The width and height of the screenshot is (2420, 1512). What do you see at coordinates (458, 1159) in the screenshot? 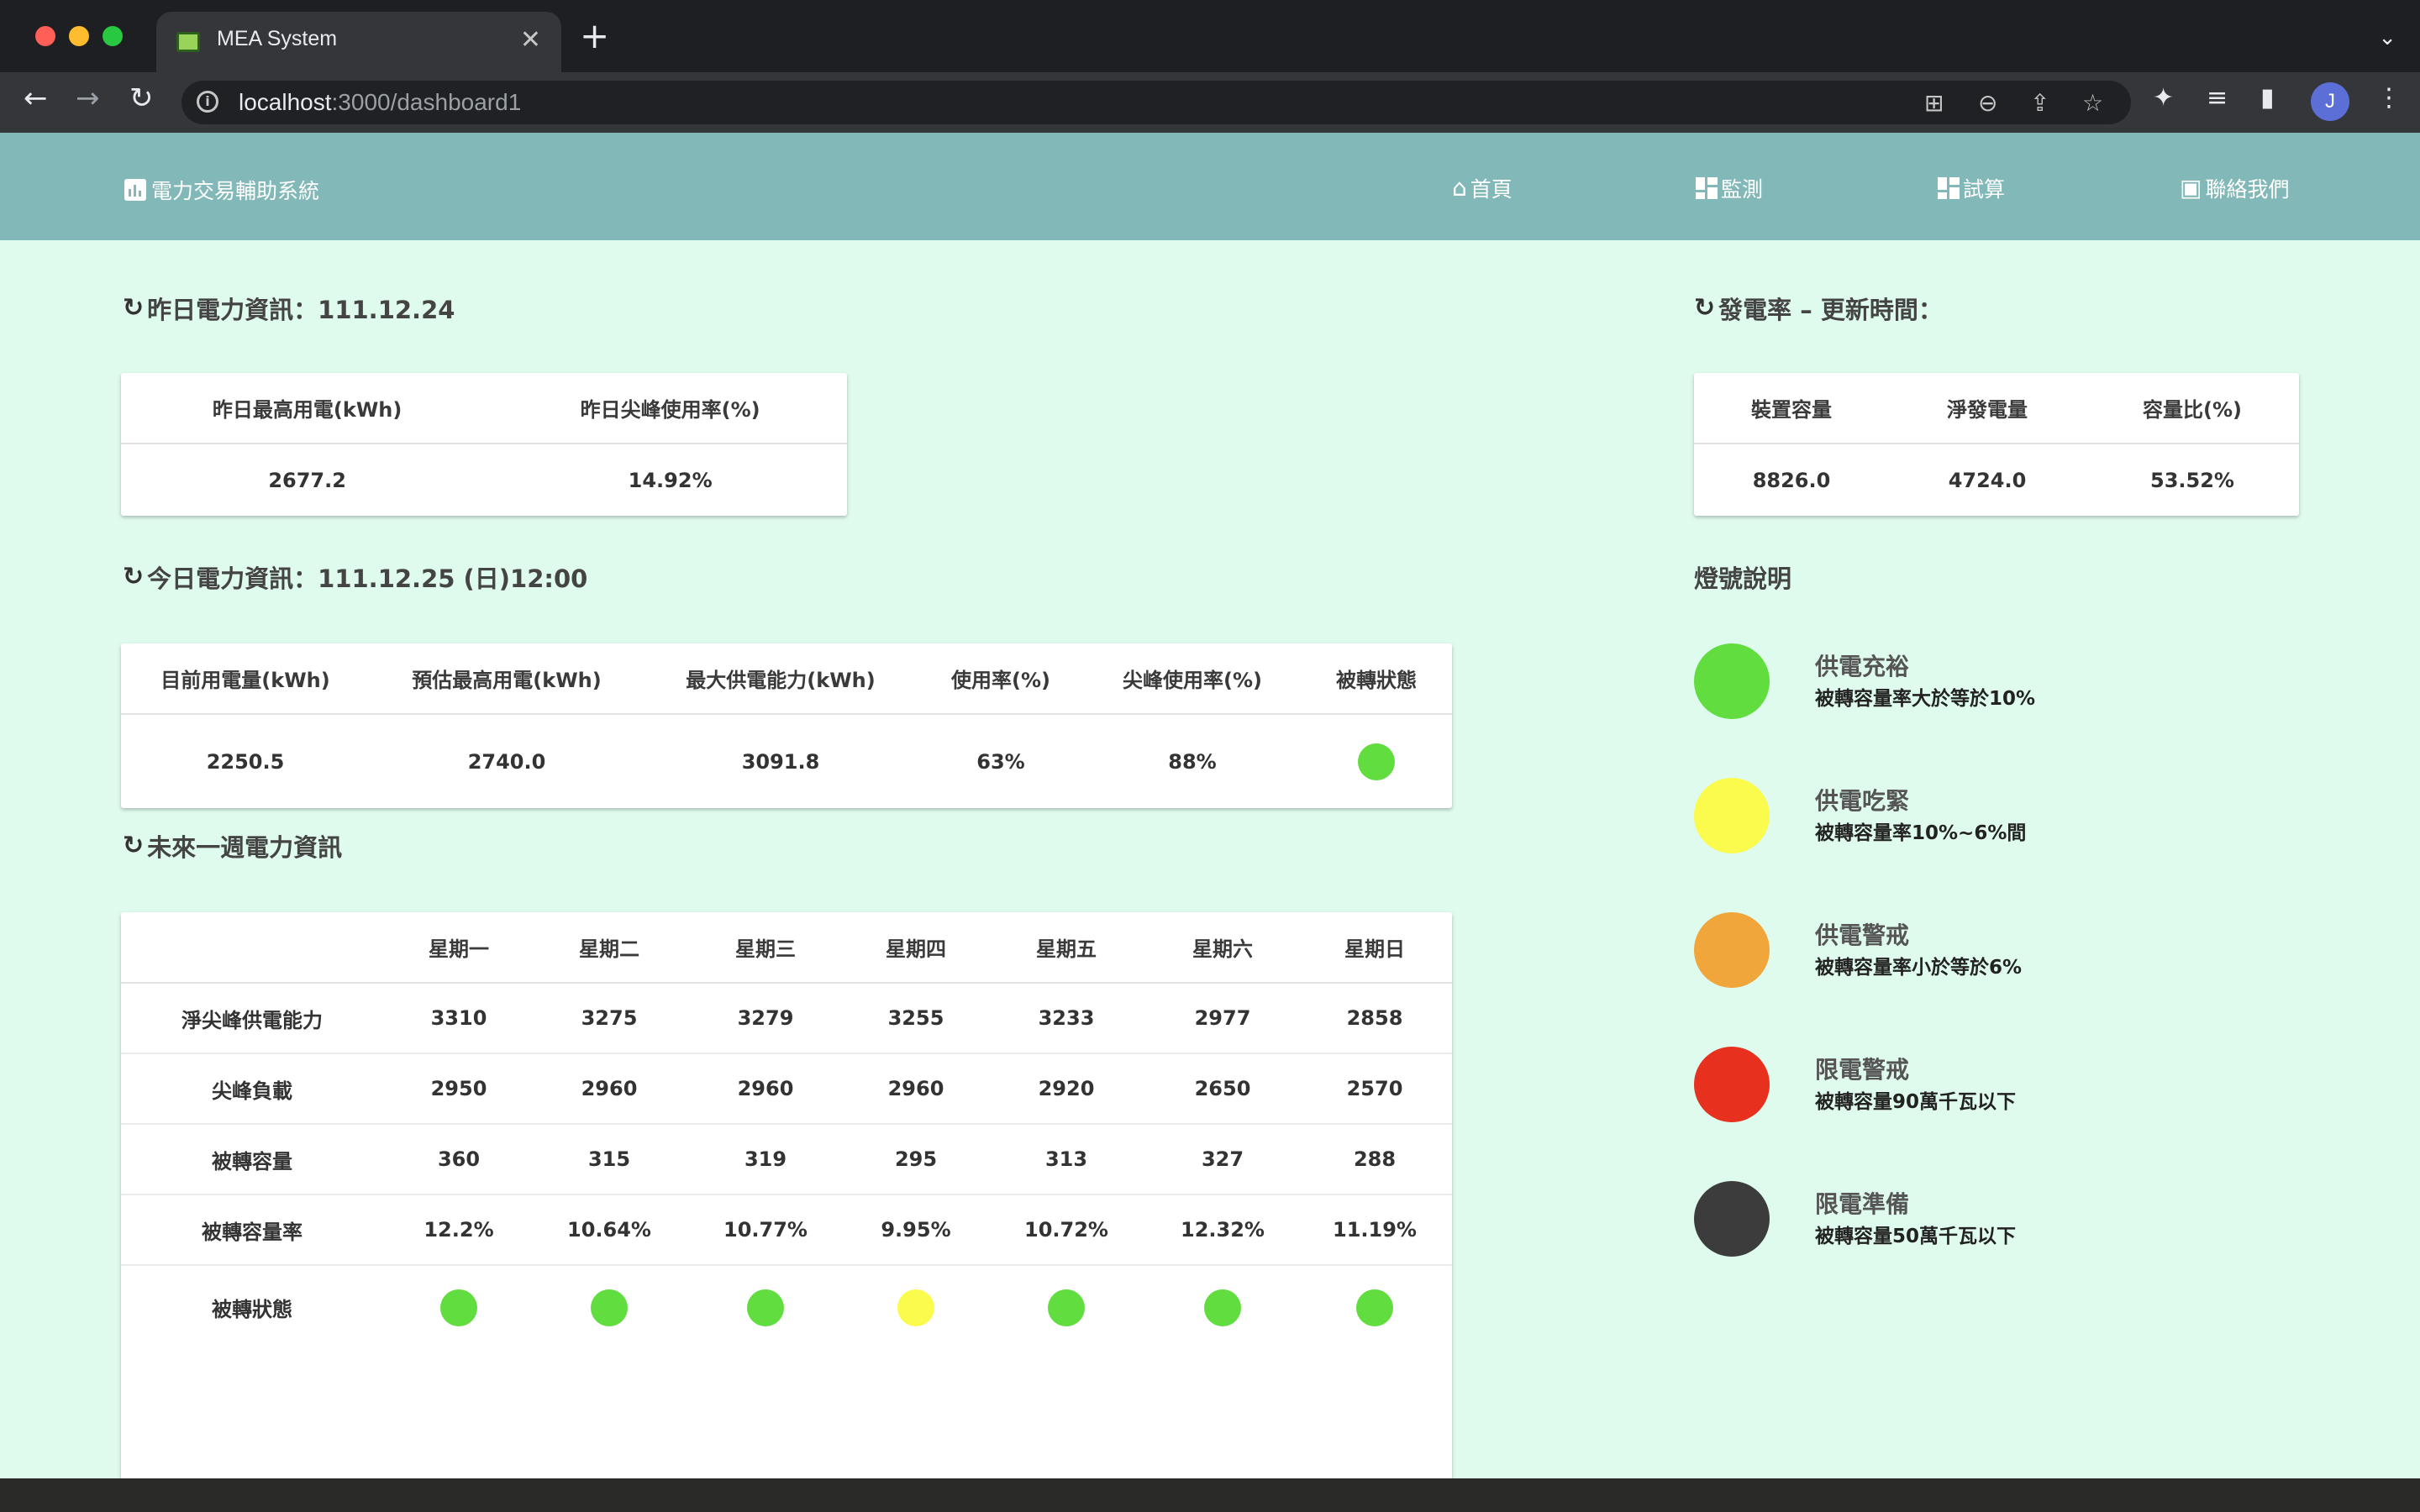
I see `week-cell: 360` at bounding box center [458, 1159].